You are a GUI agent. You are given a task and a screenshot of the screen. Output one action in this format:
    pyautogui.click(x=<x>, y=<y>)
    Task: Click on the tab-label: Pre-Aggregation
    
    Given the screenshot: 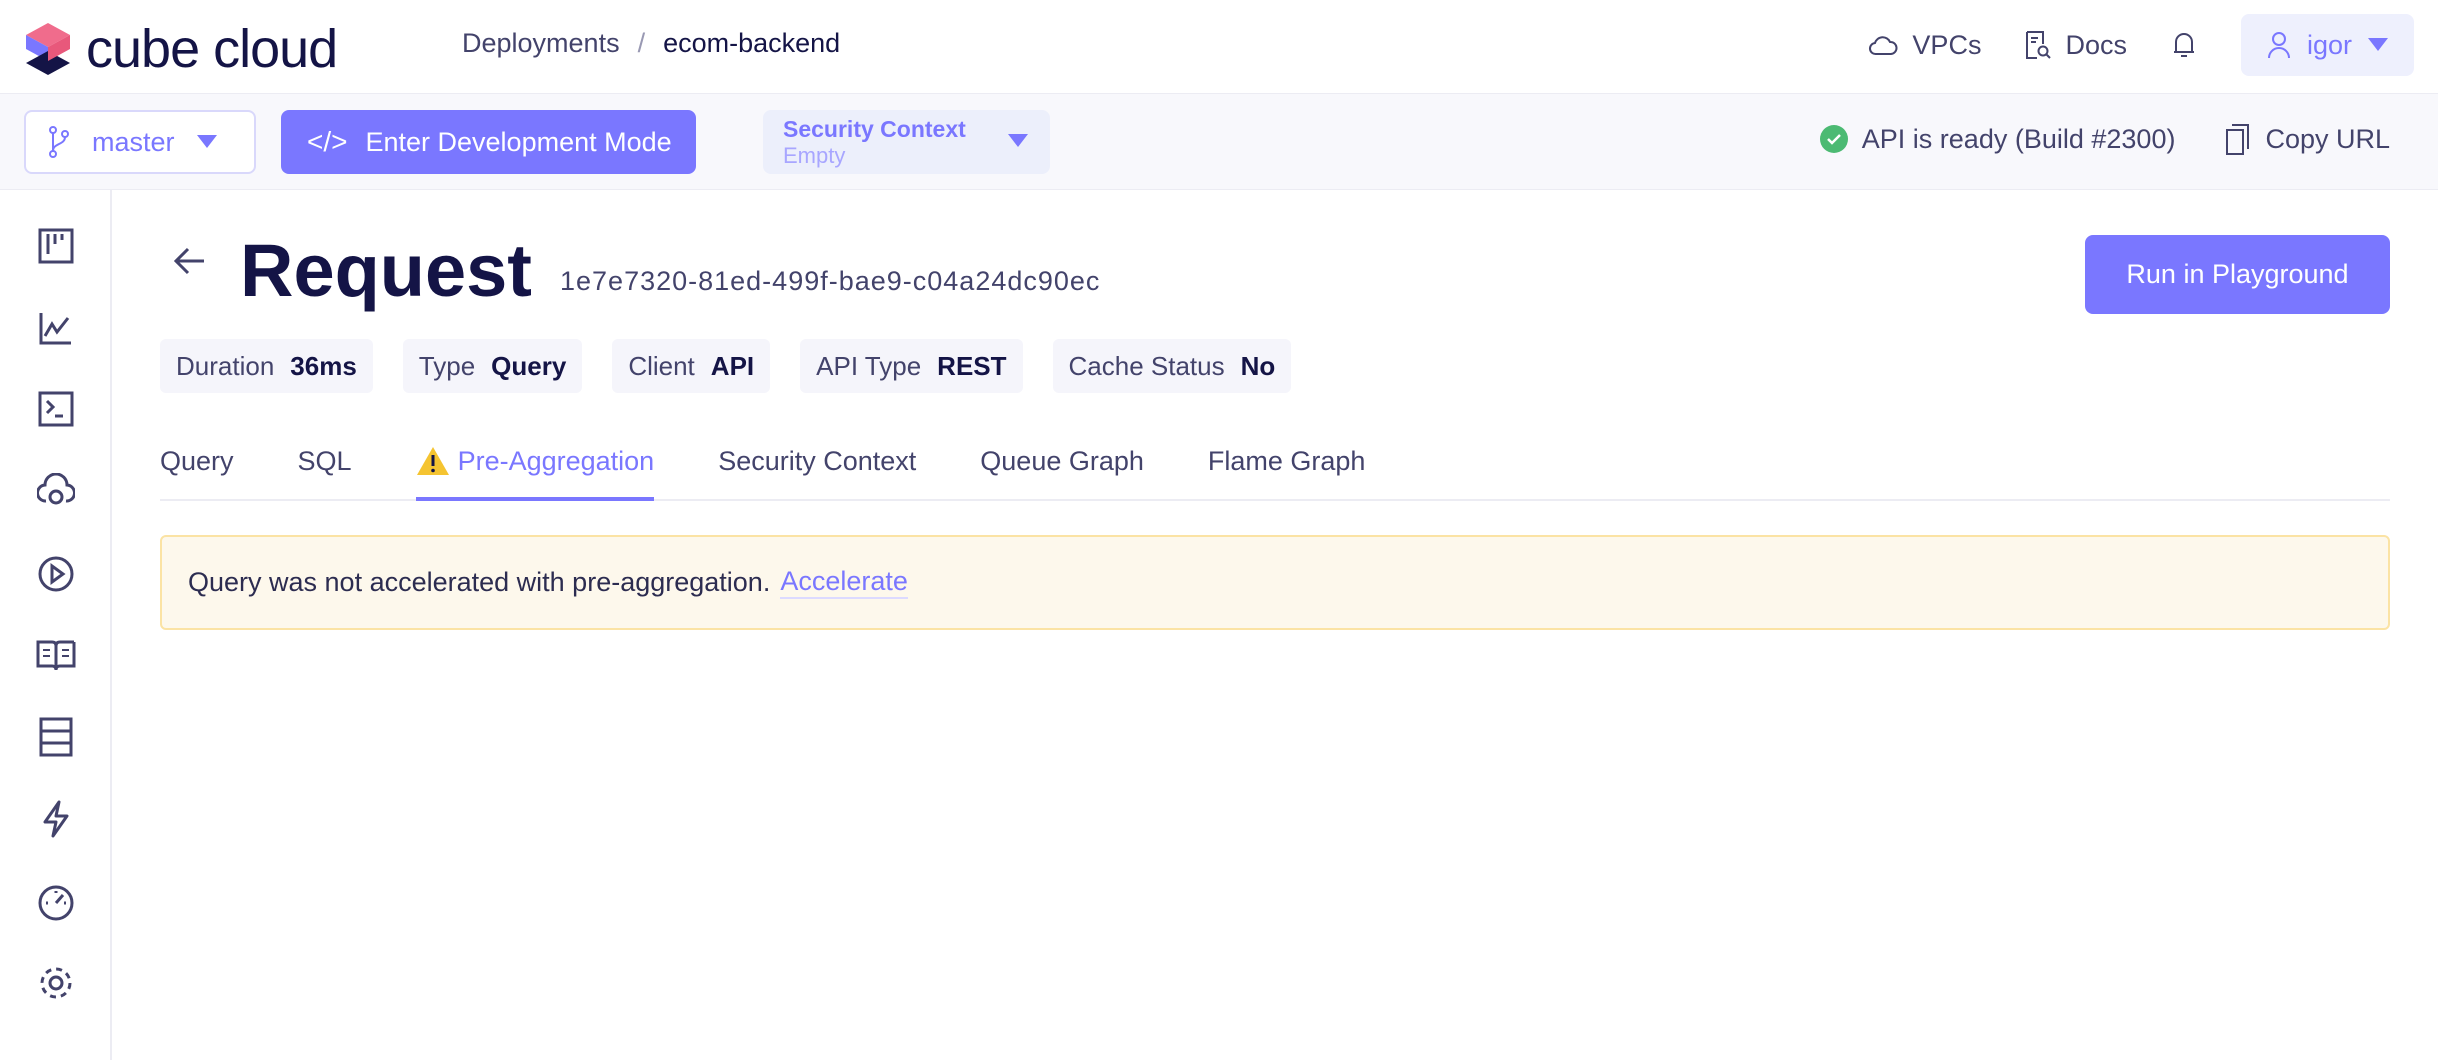 What is the action you would take?
    pyautogui.click(x=556, y=461)
    